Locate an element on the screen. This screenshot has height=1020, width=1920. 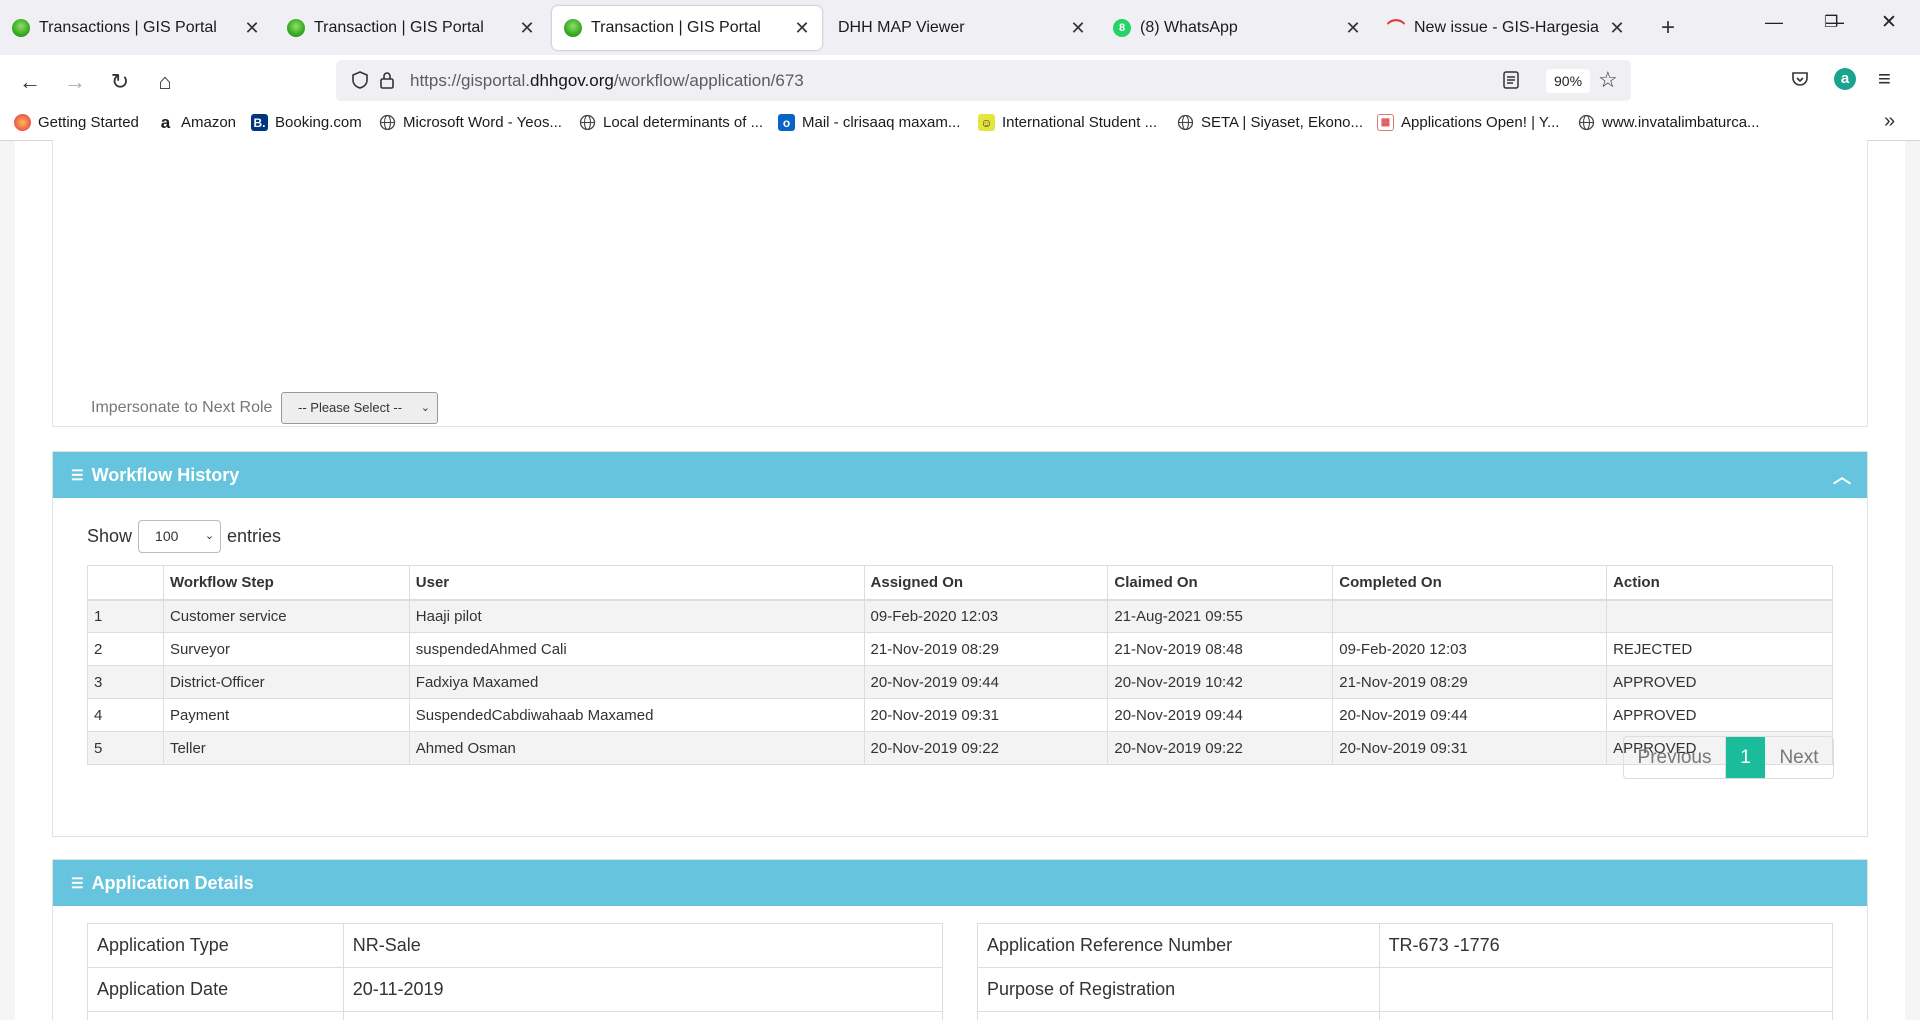
detail-value: NR-Sale is located at coordinates (643, 945).